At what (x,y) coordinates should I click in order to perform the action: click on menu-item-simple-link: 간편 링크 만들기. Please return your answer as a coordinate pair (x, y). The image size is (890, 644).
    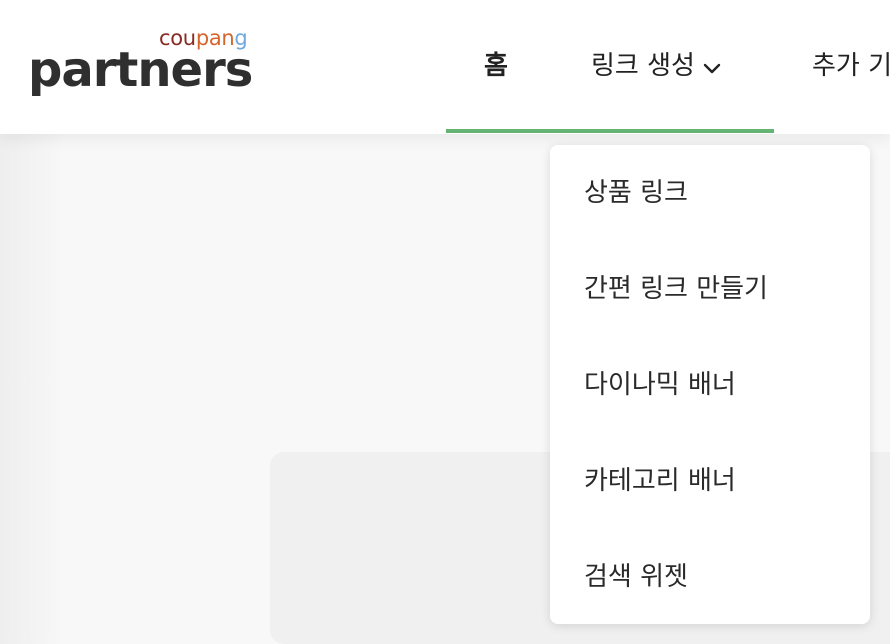
    Looking at the image, I should click on (676, 289).